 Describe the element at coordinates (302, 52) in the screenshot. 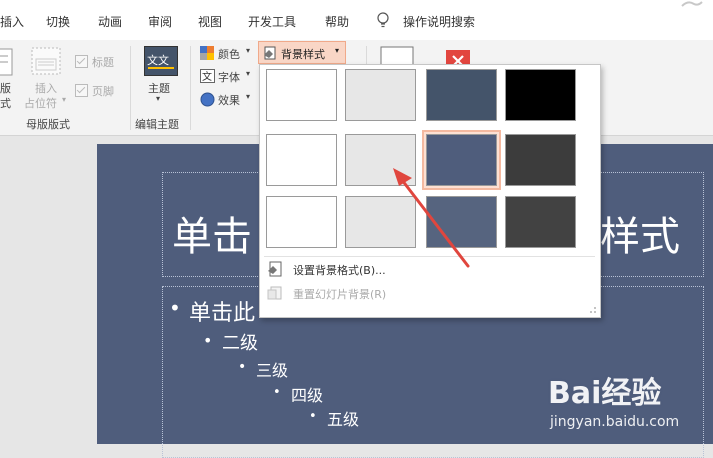

I see `background-styles-button: 背景样式 ▾` at that location.